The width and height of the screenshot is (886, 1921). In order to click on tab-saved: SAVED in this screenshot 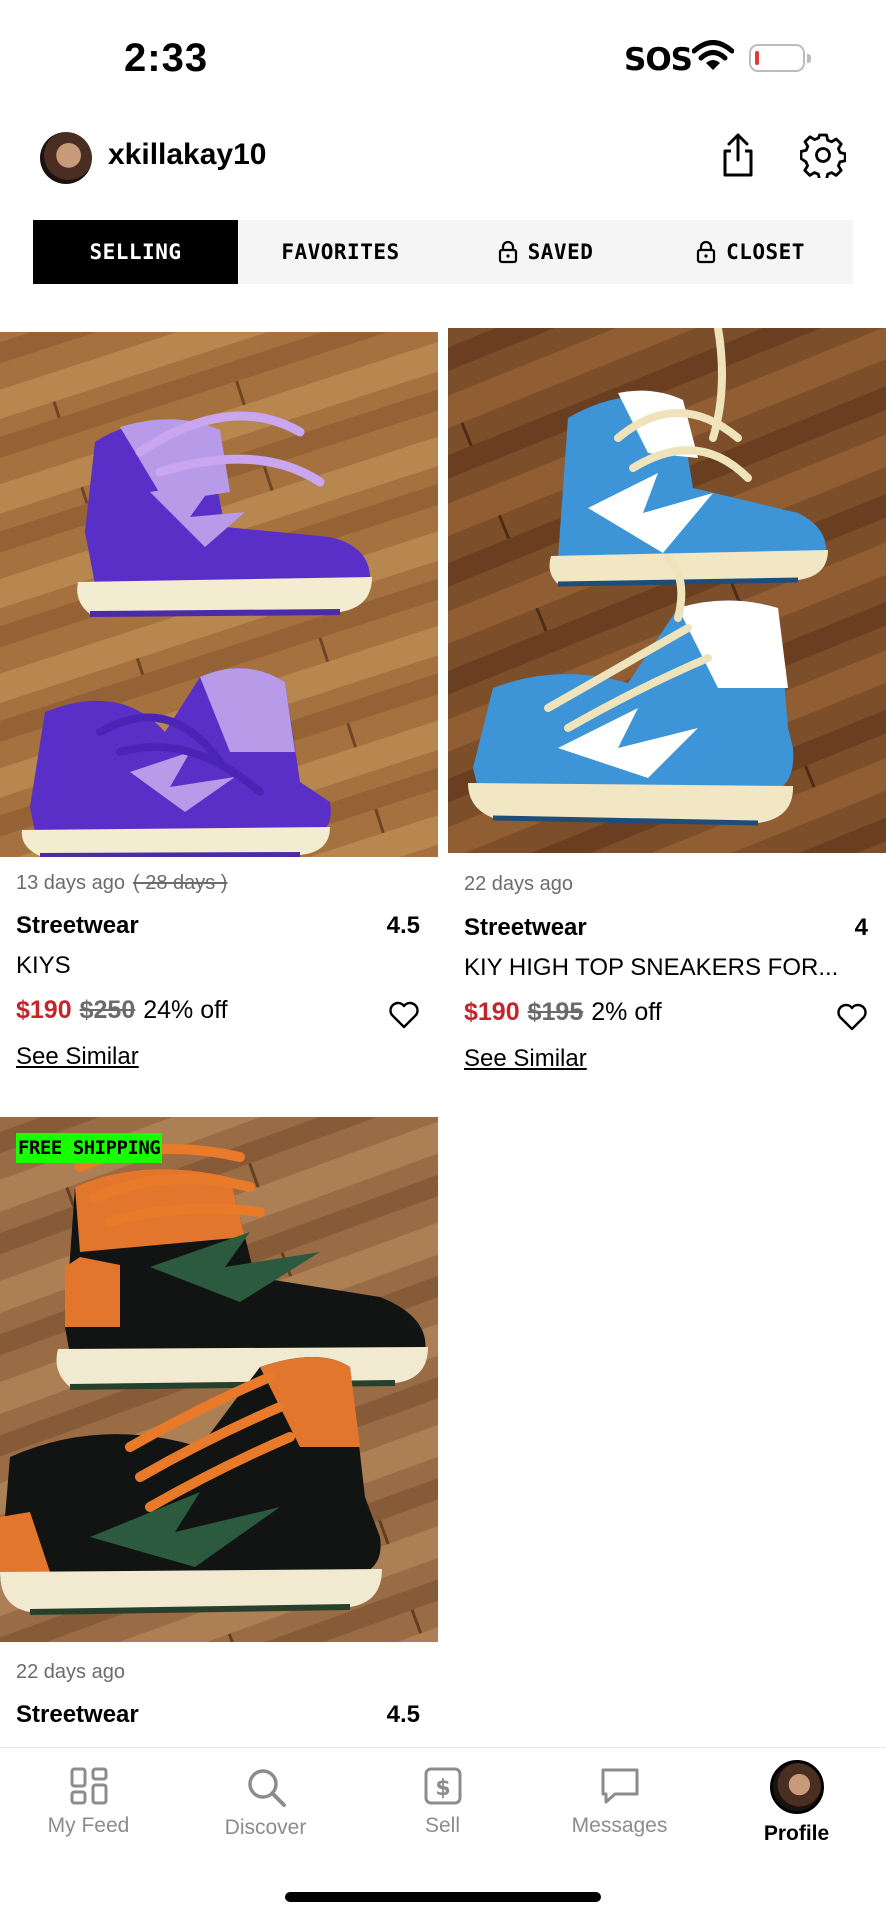, I will do `click(545, 252)`.